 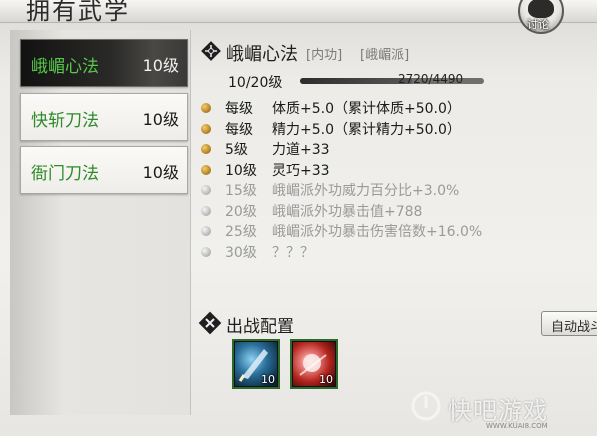 What do you see at coordinates (241, 252) in the screenshot?
I see `bonus-level: 30级` at bounding box center [241, 252].